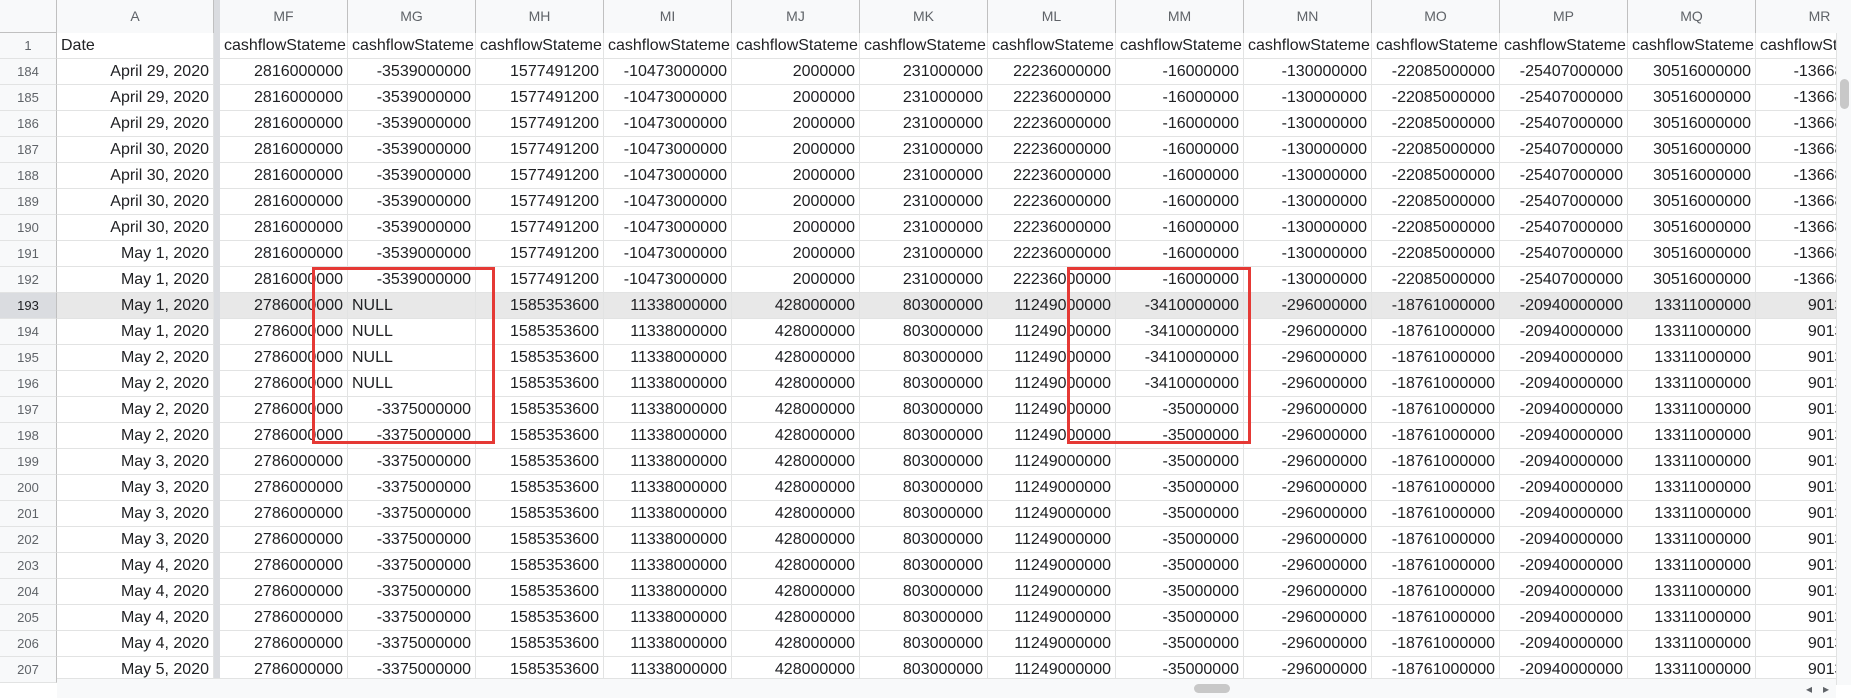 This screenshot has height=698, width=1851. Describe the element at coordinates (28, 592) in the screenshot. I see `row-number: 204` at that location.